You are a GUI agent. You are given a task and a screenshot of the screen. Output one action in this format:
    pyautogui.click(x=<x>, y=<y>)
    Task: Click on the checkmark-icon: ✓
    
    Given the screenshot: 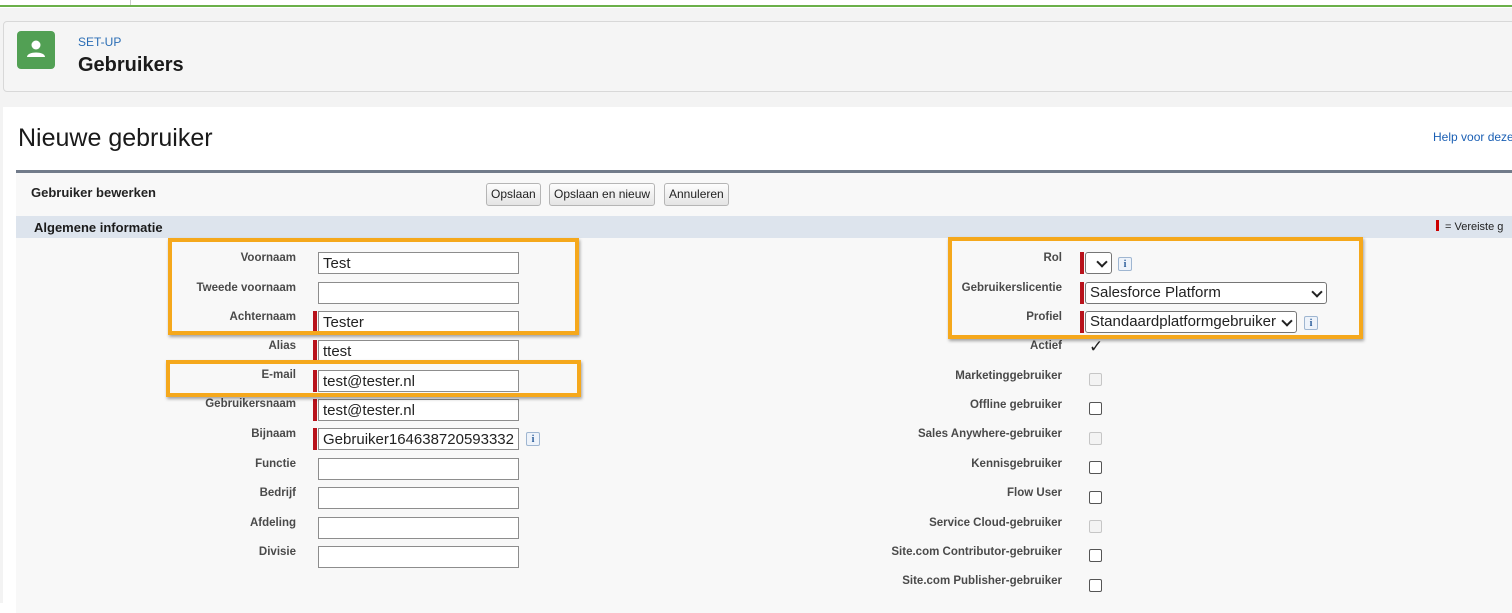 What is the action you would take?
    pyautogui.click(x=1096, y=347)
    